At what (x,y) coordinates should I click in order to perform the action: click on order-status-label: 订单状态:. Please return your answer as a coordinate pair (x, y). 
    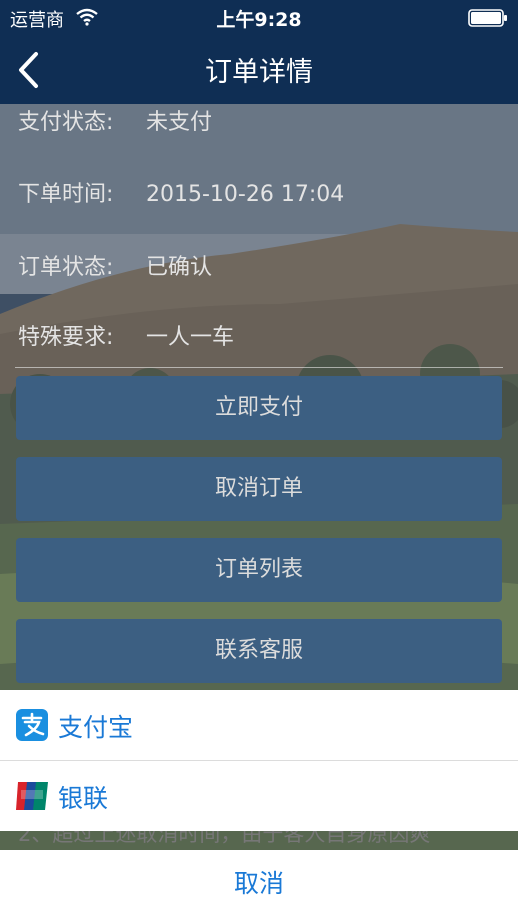
    Looking at the image, I should click on (66, 267).